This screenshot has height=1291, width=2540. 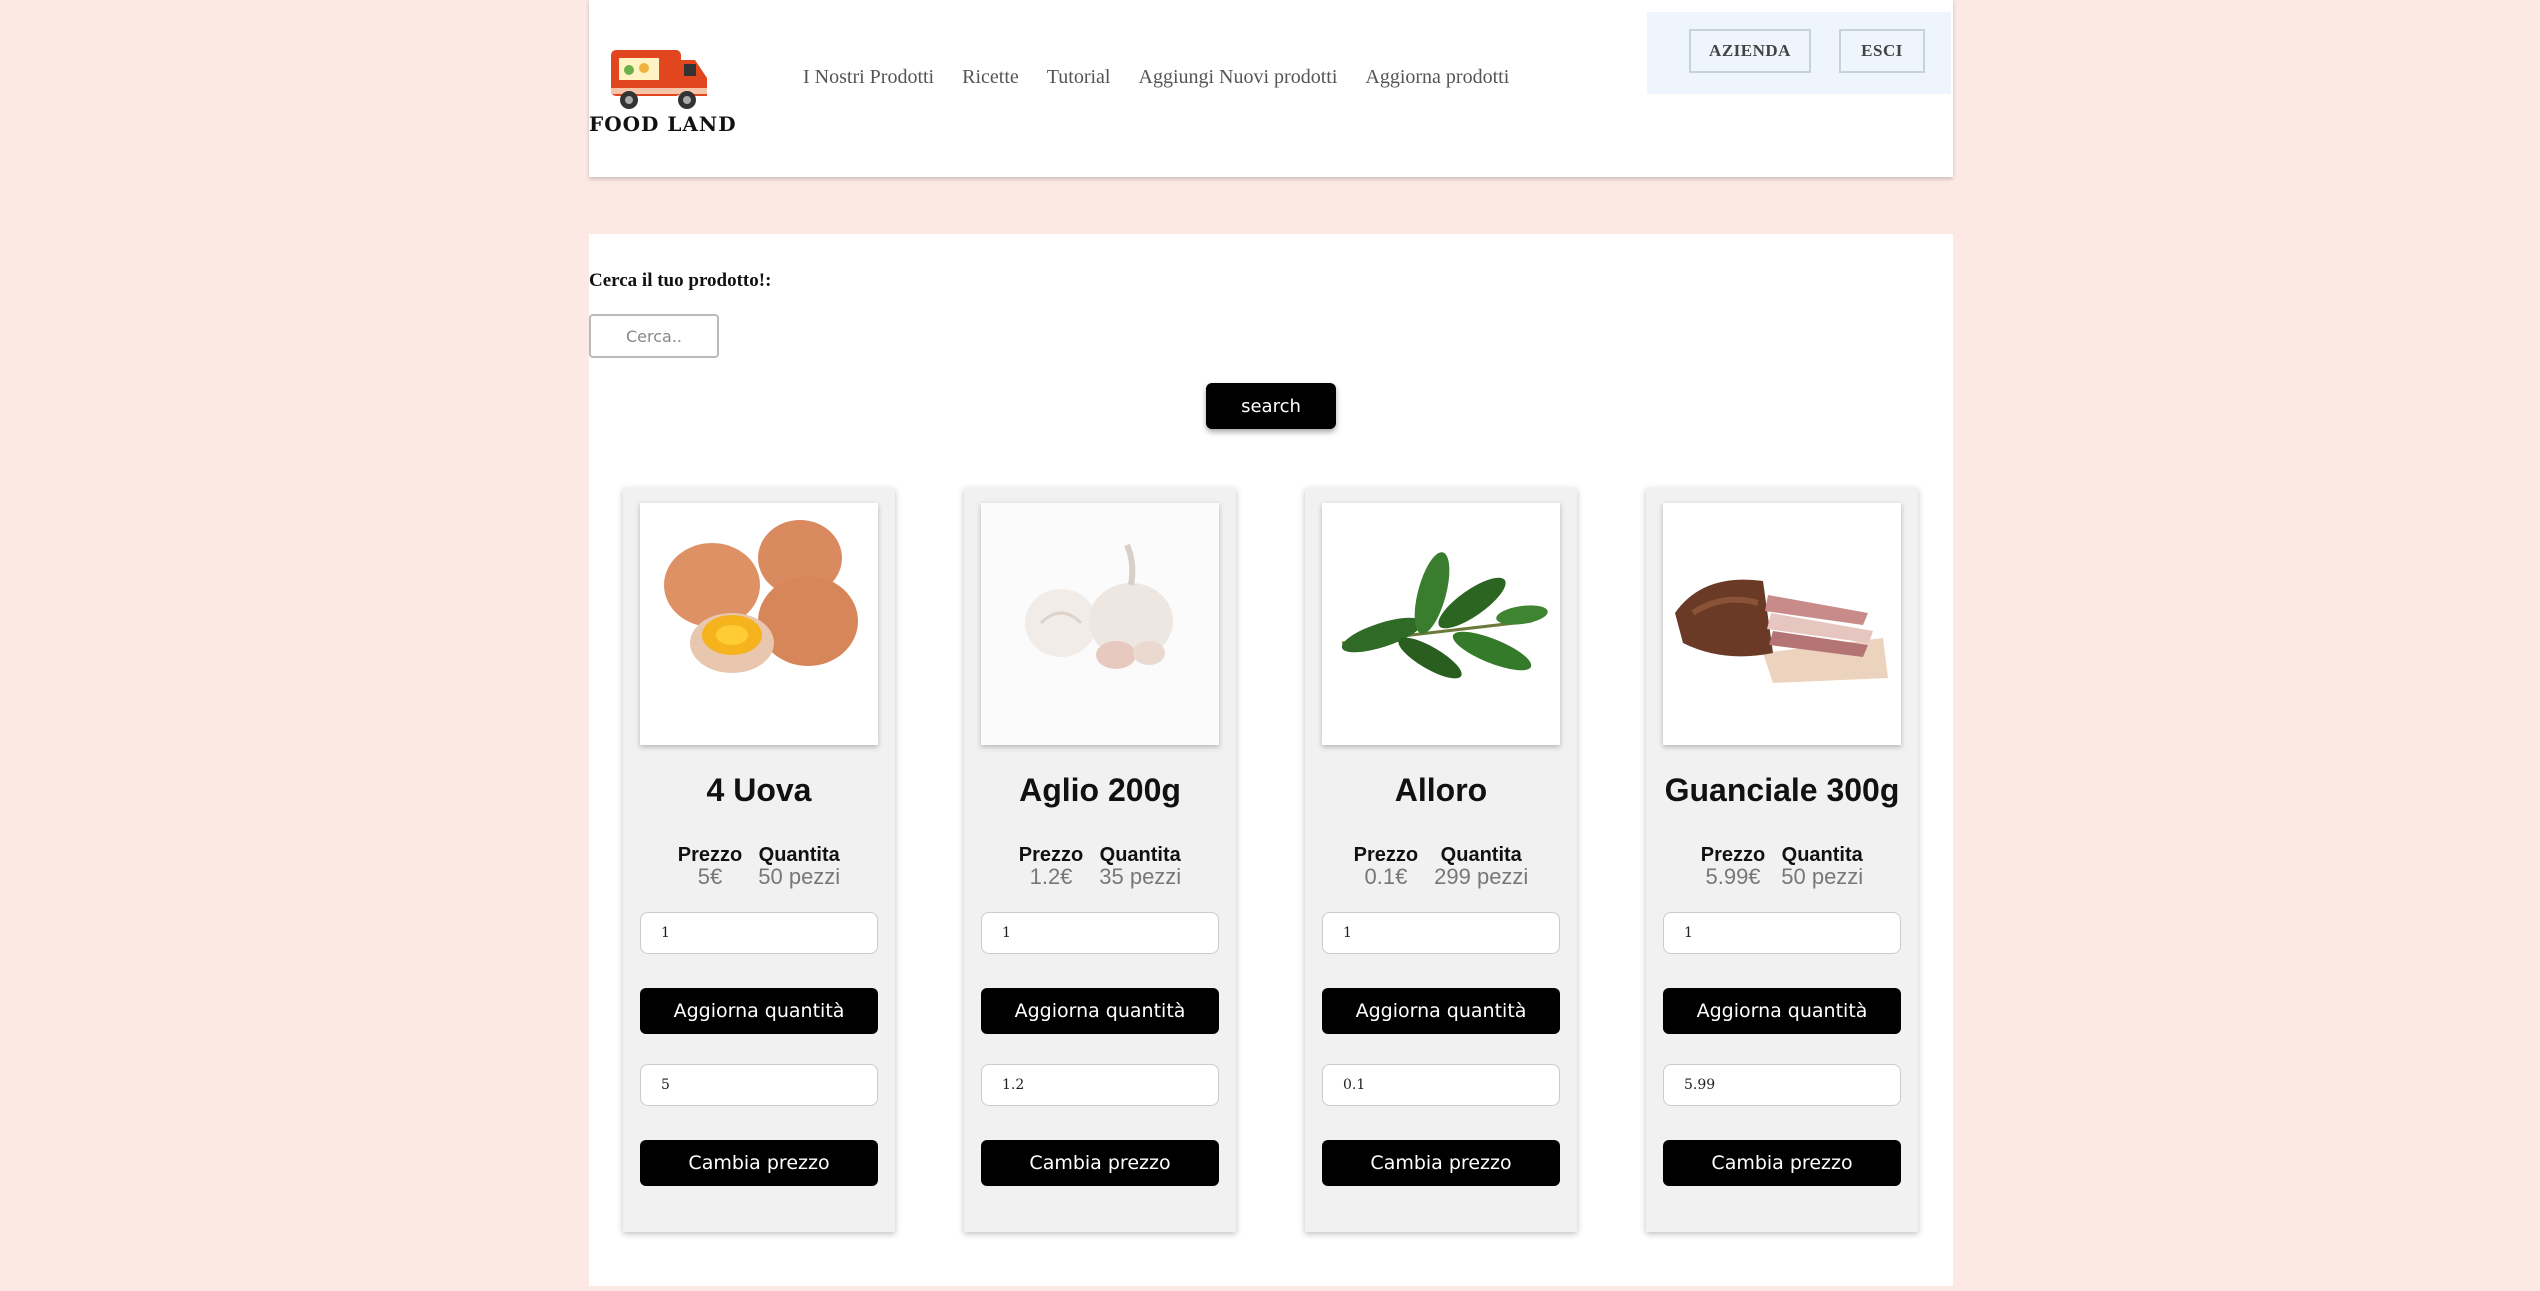 I want to click on product-price: 0.1€, so click(x=1386, y=876).